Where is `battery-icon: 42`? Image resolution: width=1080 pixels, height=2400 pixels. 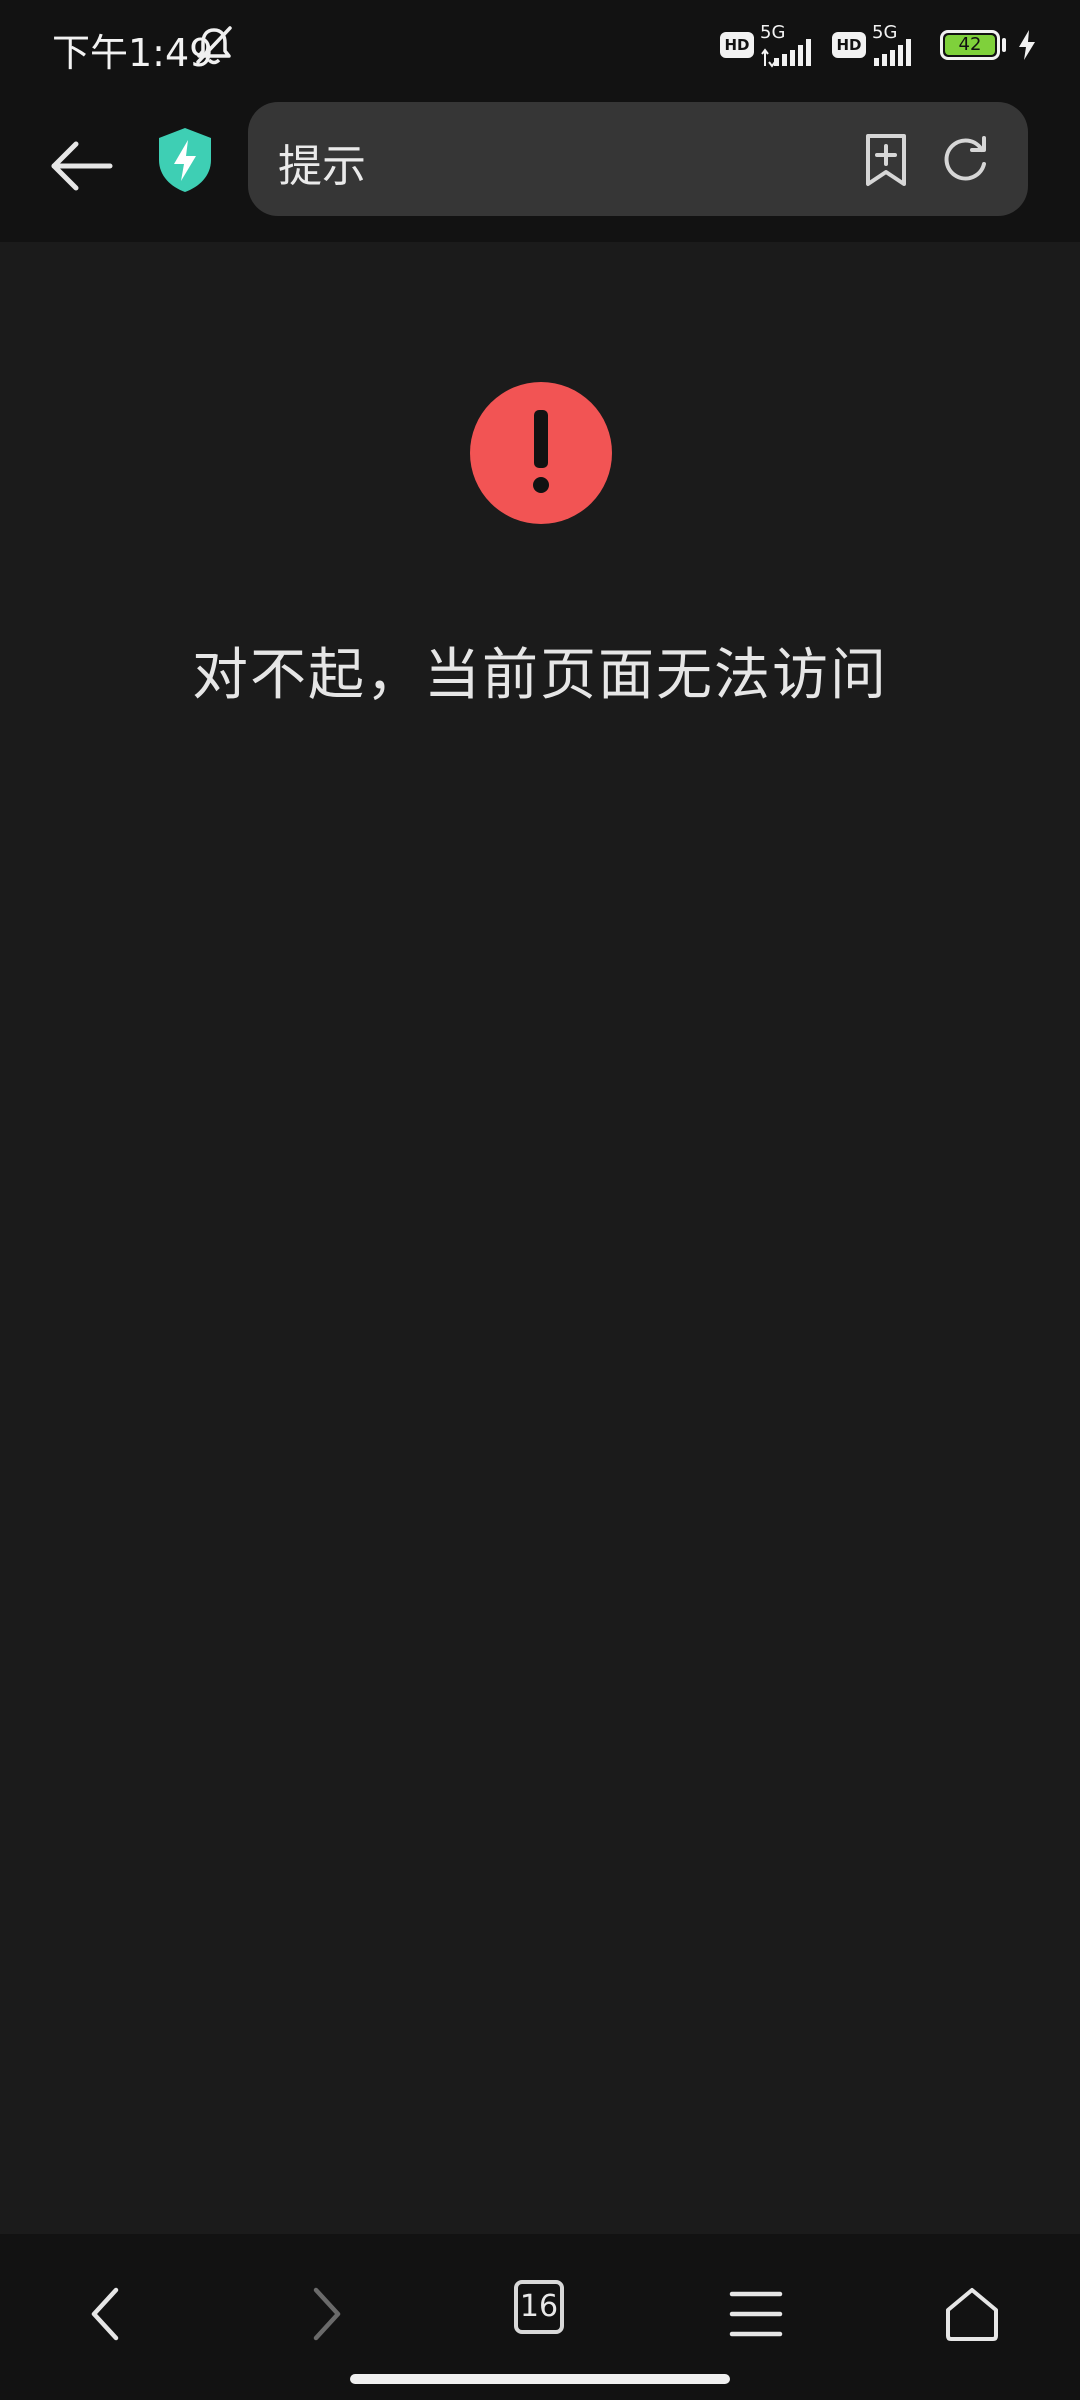
battery-icon: 42 is located at coordinates (970, 45).